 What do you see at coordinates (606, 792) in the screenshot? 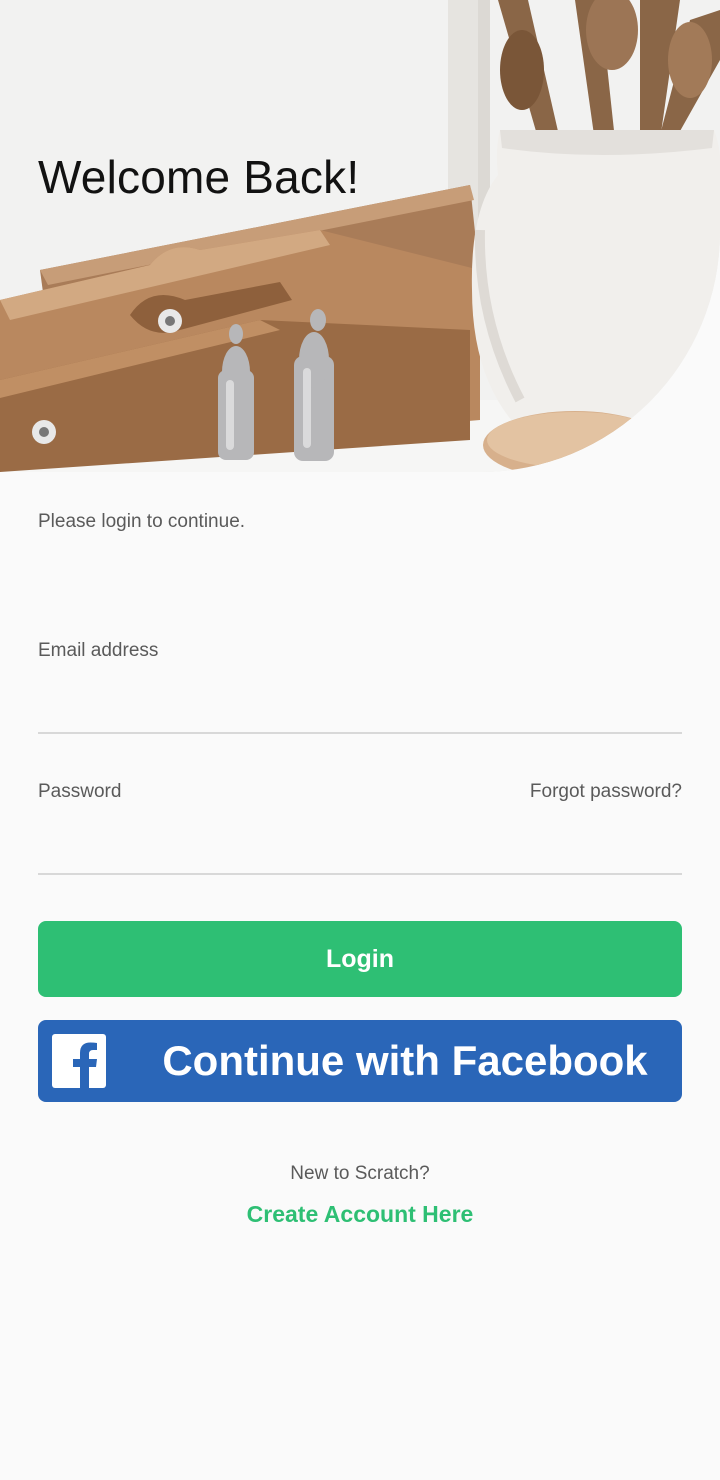
I see `forgot-password-link: Forgot password?` at bounding box center [606, 792].